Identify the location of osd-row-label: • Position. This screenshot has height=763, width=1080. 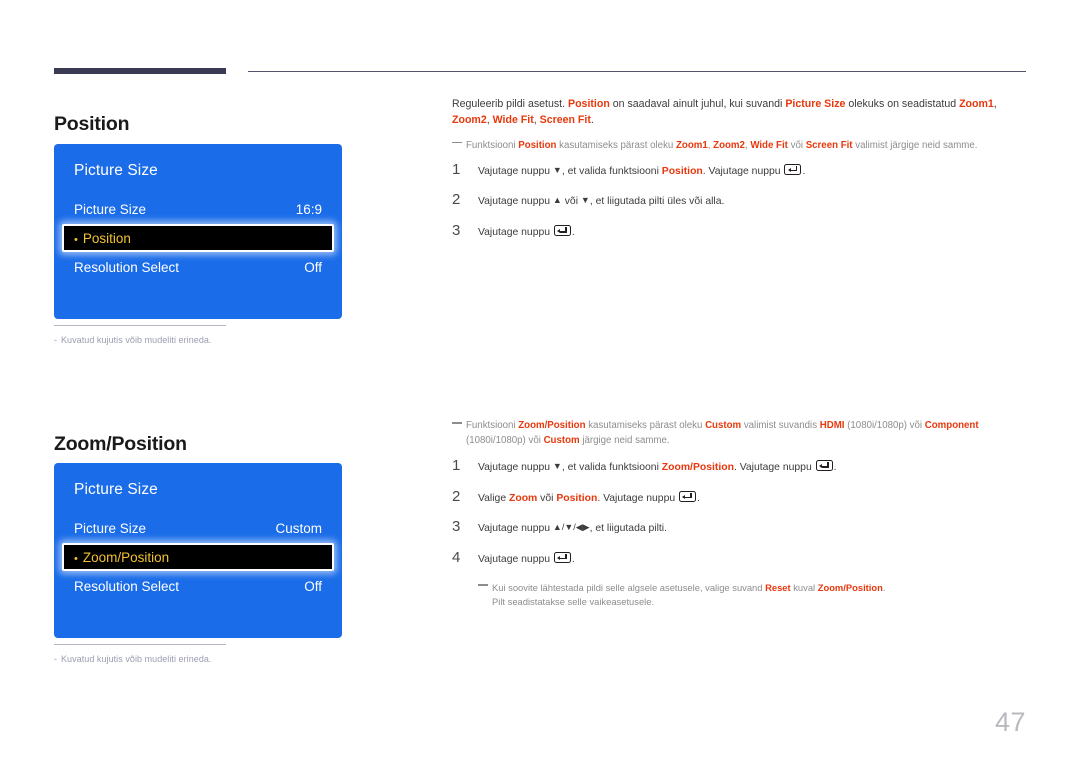
(102, 238).